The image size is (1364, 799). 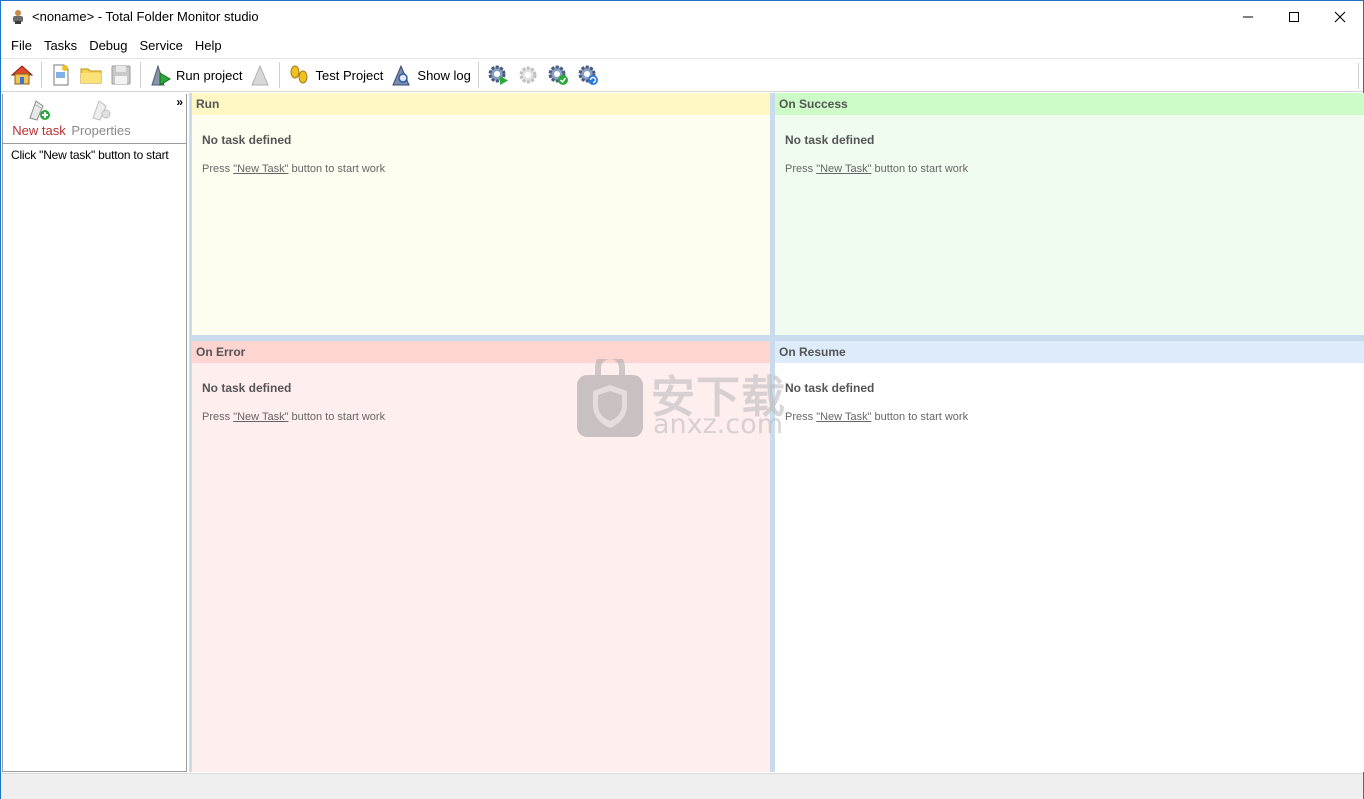 I want to click on new-project-button, so click(x=61, y=75).